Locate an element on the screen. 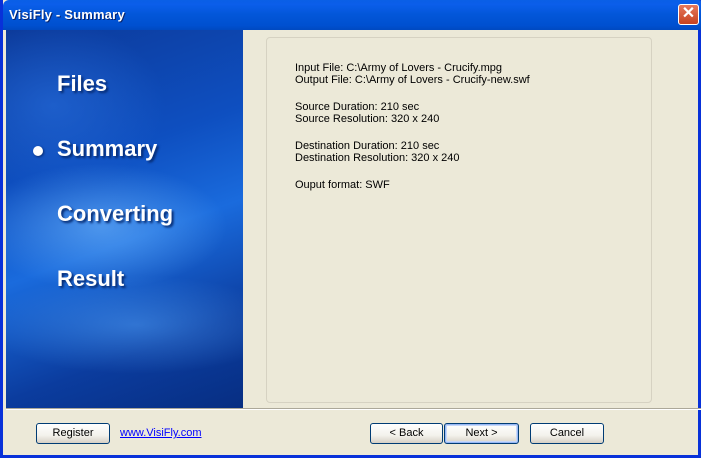 This screenshot has height=458, width=701. source-resolution-line: Source Resolution: 320 x 240 is located at coordinates (367, 119).